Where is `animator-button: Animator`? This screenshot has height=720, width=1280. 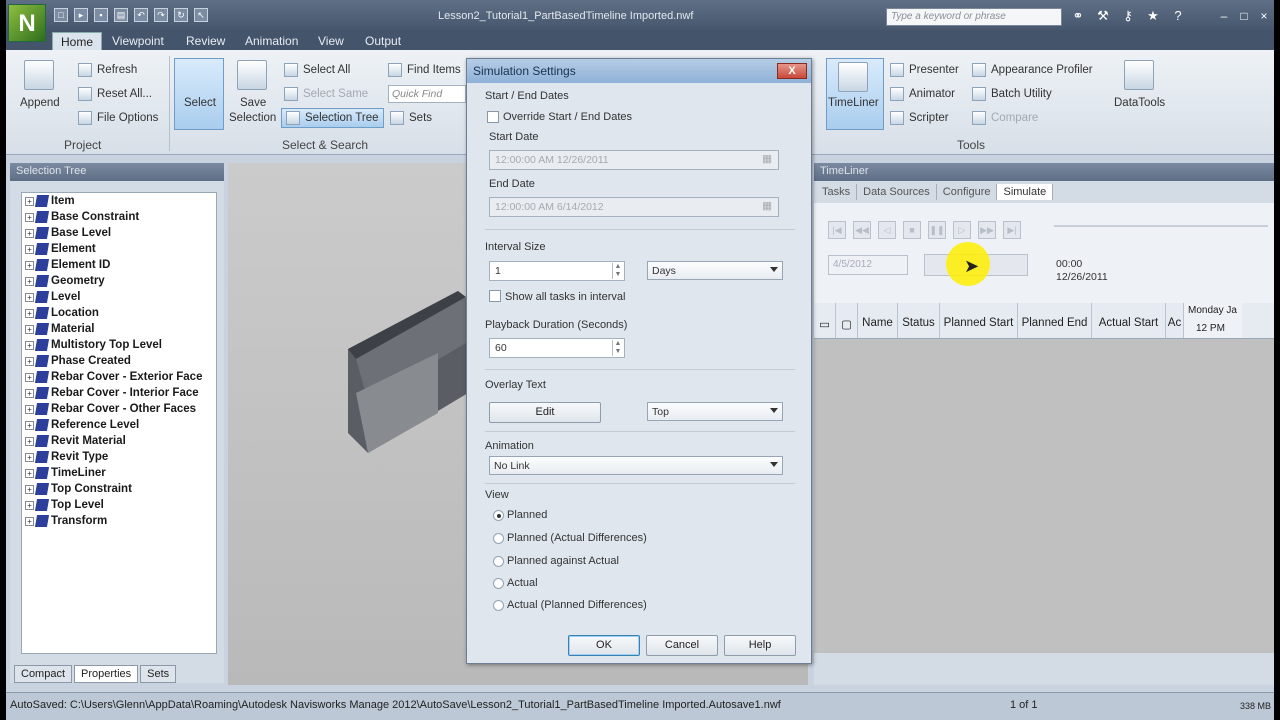
animator-button: Animator is located at coordinates (922, 94).